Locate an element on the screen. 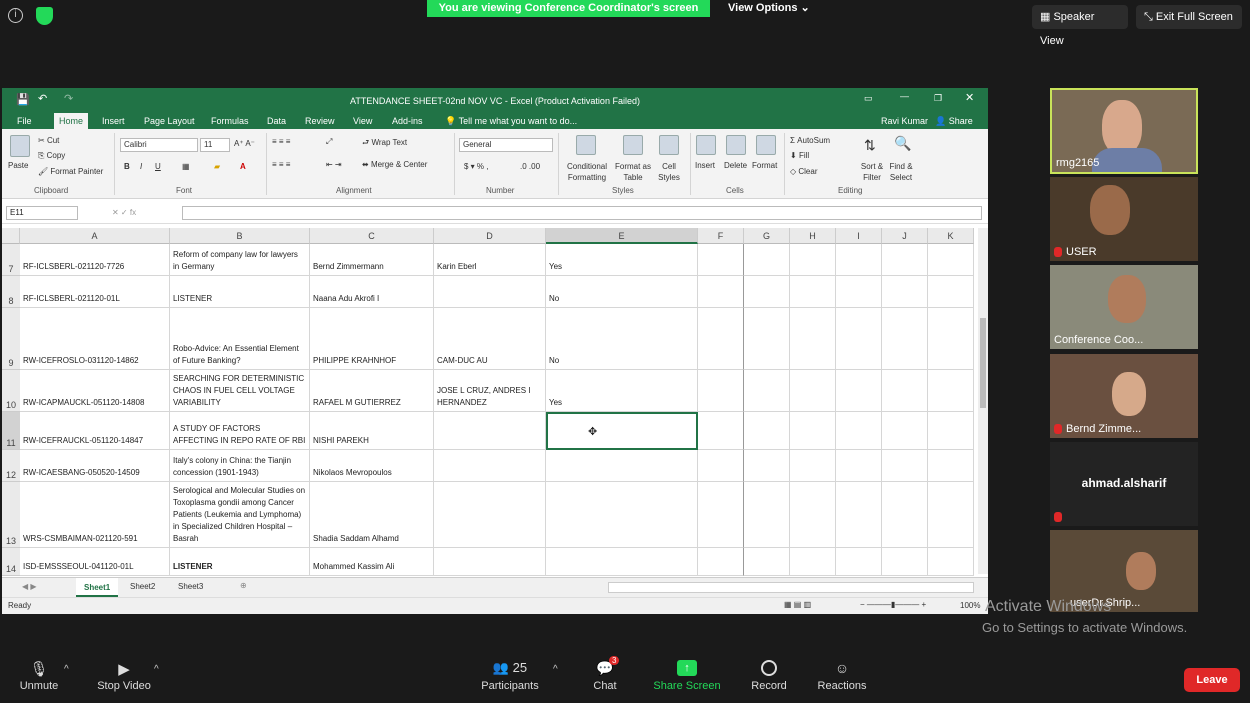 The image size is (1250, 703). table-cell: Yes is located at coordinates (622, 260).